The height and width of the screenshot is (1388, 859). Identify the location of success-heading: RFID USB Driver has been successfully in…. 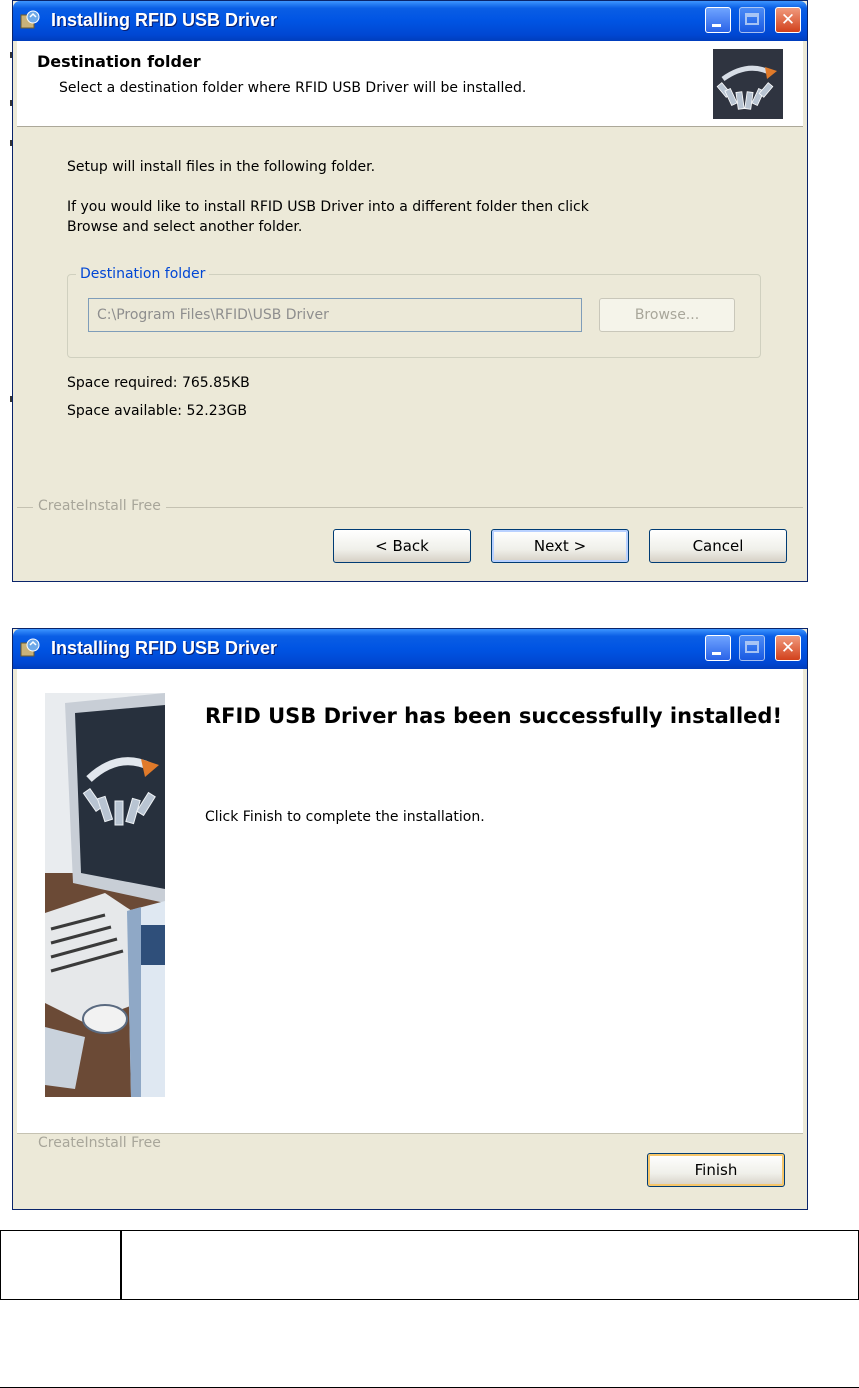
(494, 716).